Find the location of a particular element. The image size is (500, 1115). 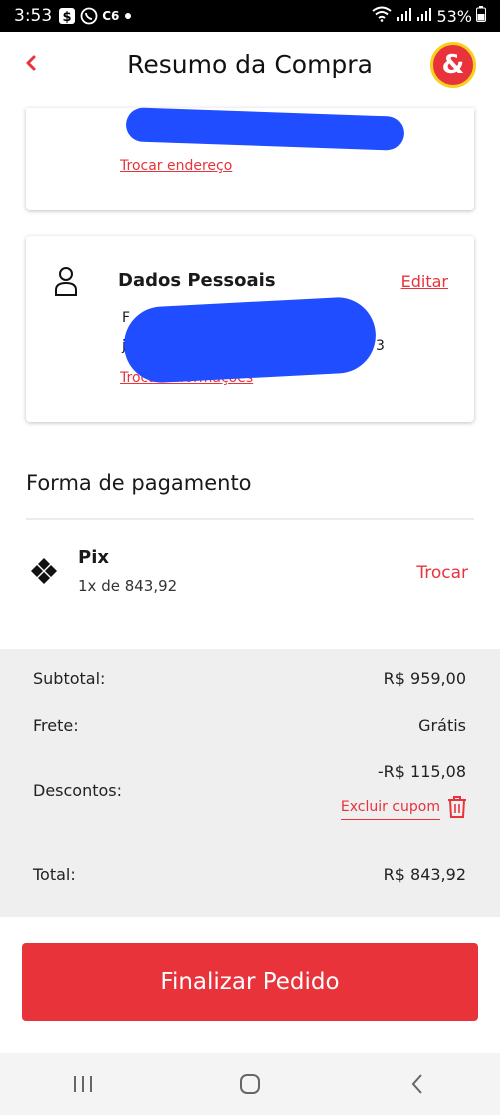

payment-installments: 1x de 843,92 is located at coordinates (128, 586).